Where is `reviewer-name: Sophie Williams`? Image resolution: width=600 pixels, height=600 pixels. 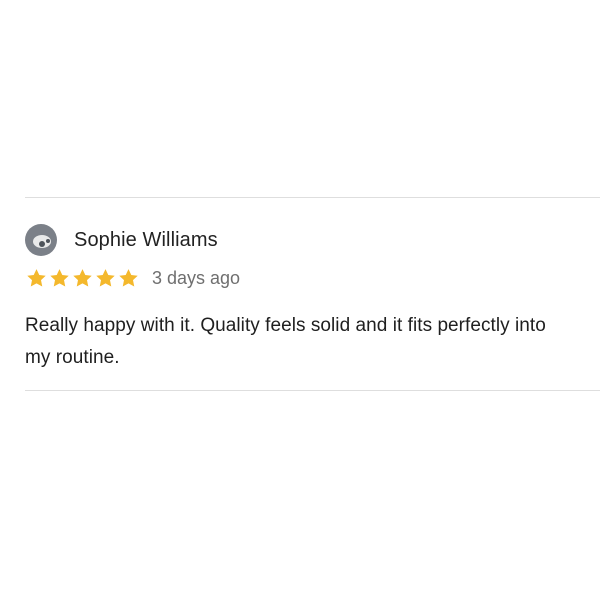
reviewer-name: Sophie Williams is located at coordinates (146, 240).